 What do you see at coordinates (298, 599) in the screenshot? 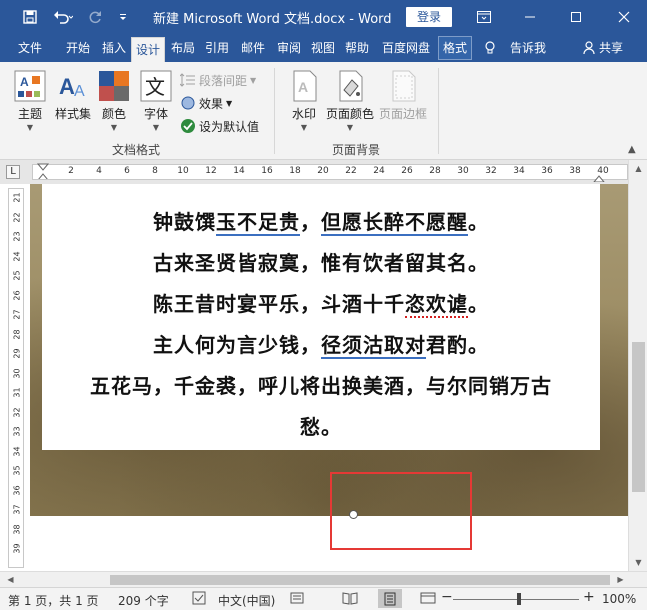
I see `accessibility-icon` at bounding box center [298, 599].